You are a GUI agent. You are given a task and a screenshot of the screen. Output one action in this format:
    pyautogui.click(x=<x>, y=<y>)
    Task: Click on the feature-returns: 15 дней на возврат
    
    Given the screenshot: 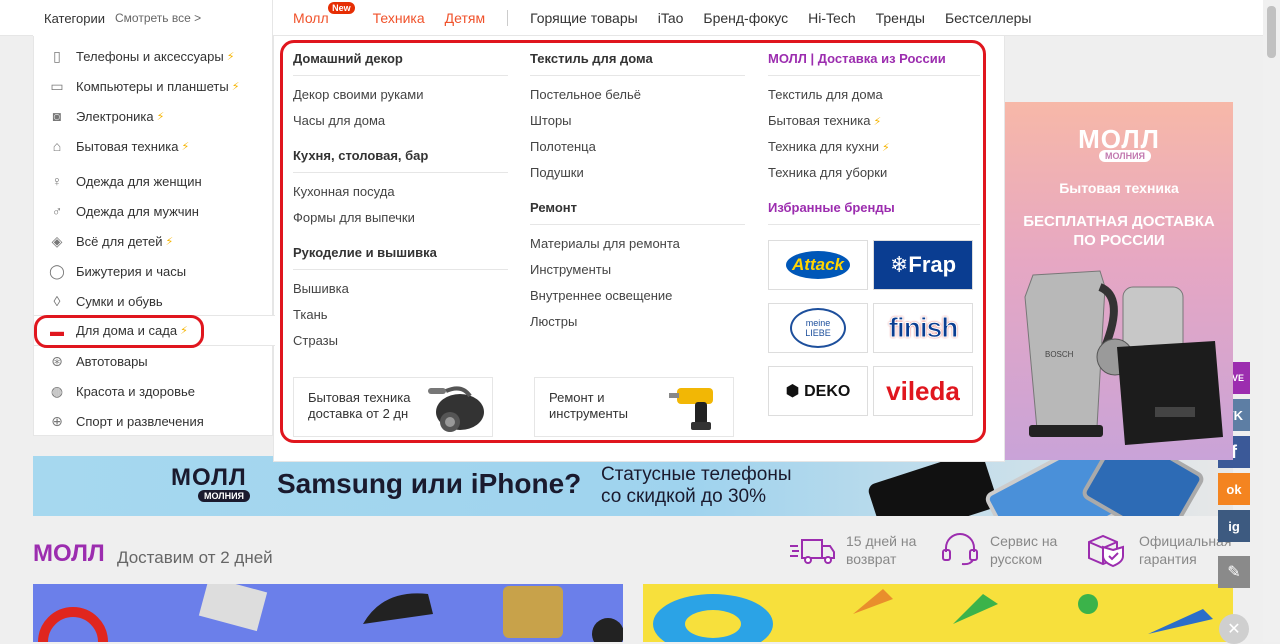 What is the action you would take?
    pyautogui.click(x=853, y=550)
    